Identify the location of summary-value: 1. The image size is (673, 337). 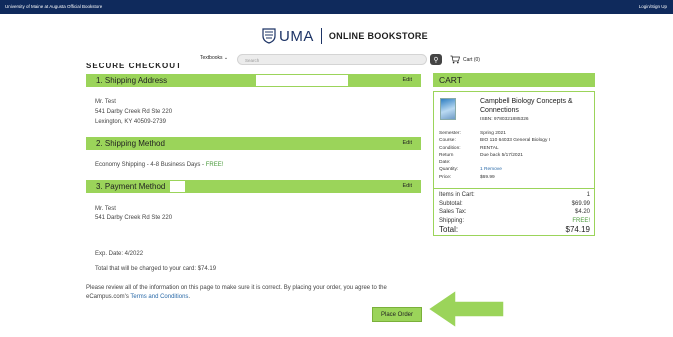
(588, 195).